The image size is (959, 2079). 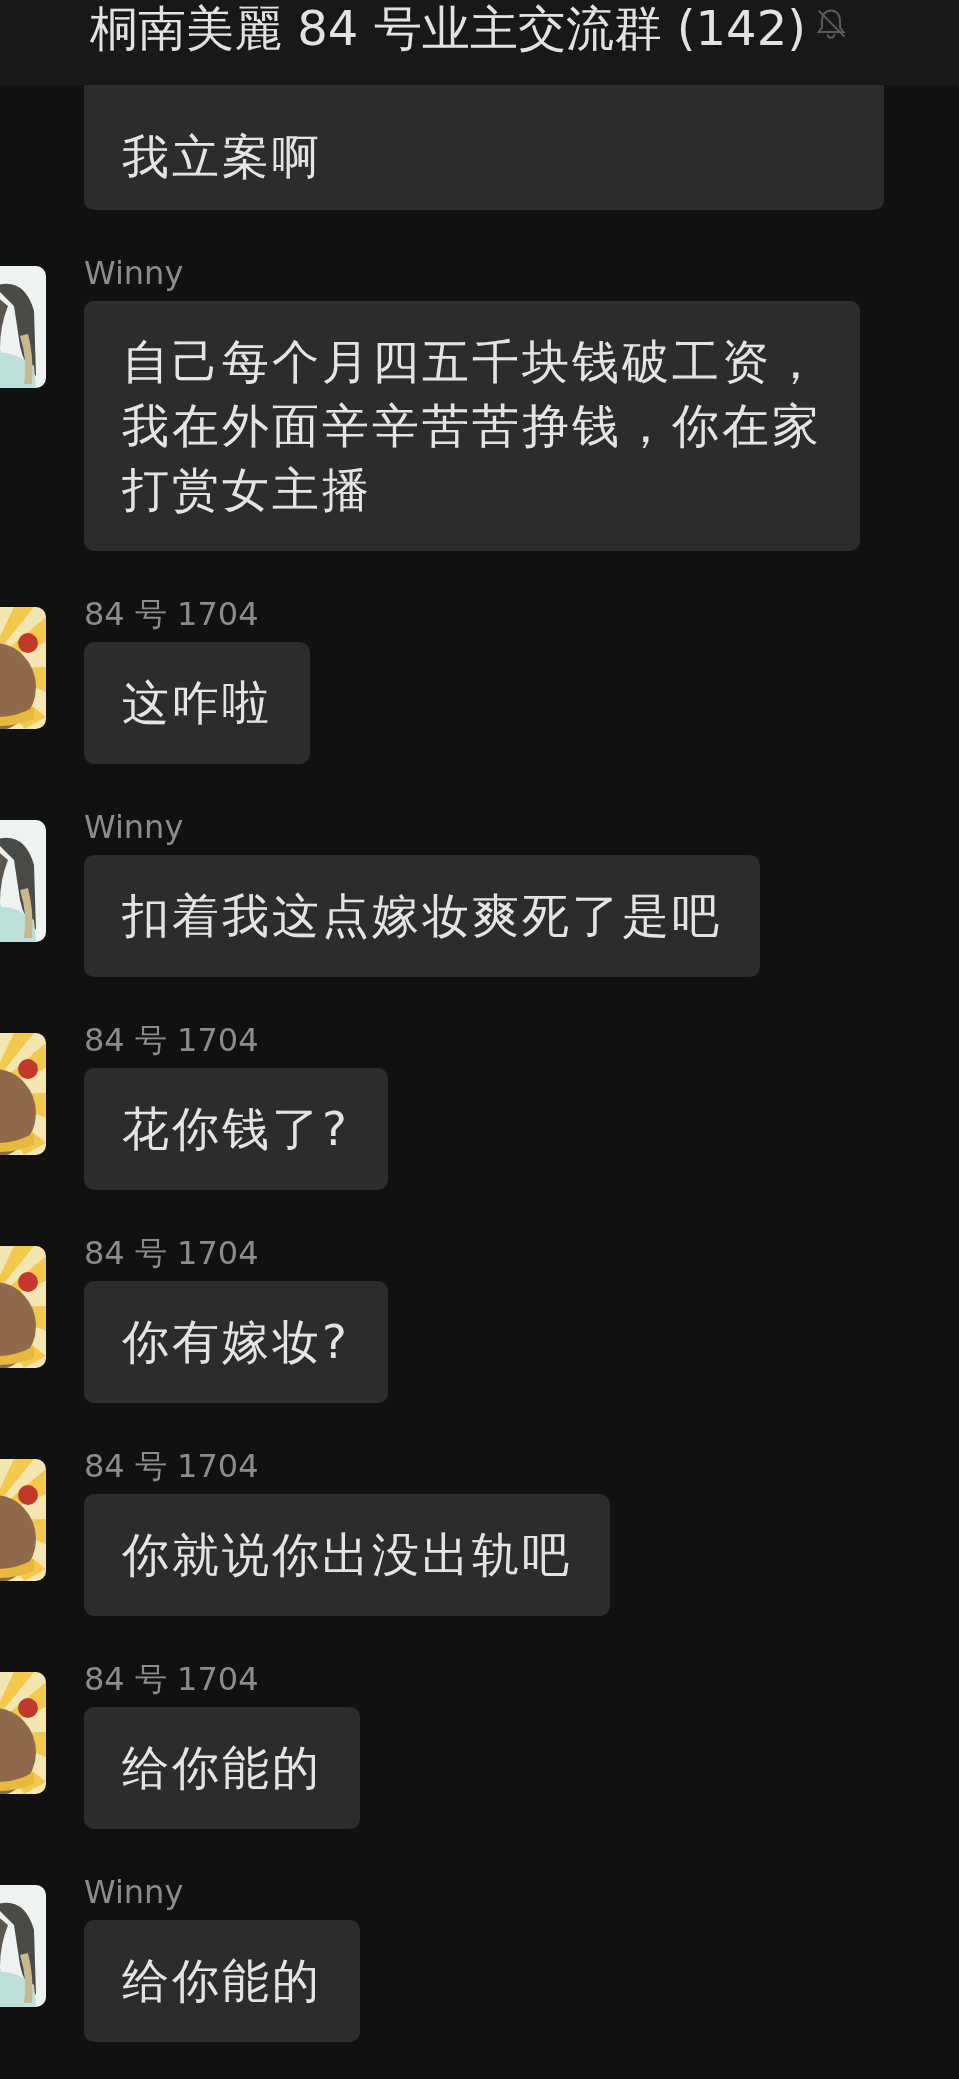 What do you see at coordinates (448, 28) in the screenshot?
I see `chat-title: 桐南美麗 84 号业主交流群 (142)` at bounding box center [448, 28].